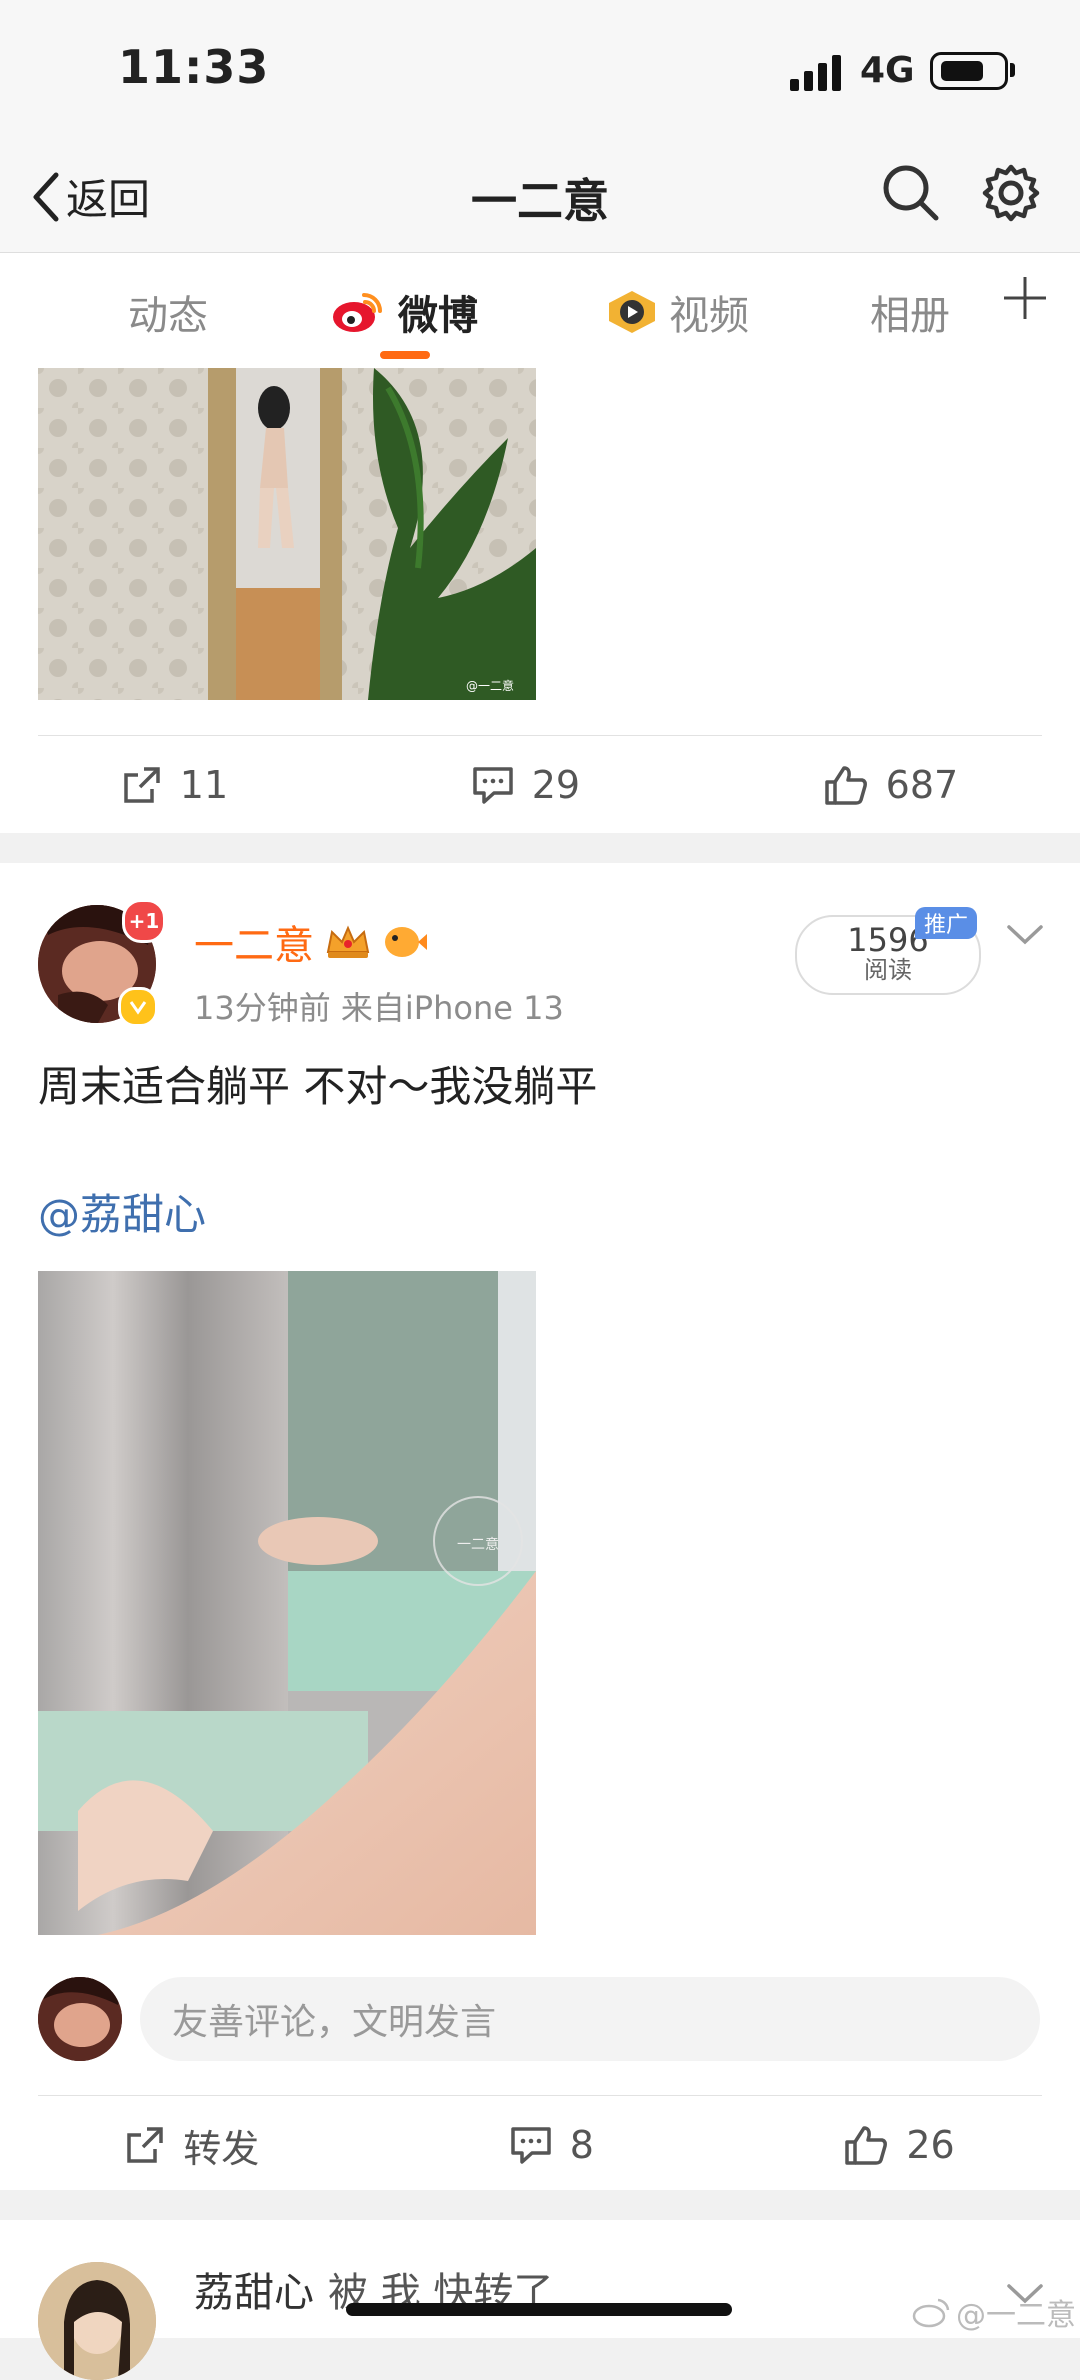 This screenshot has width=1080, height=2380. Describe the element at coordinates (539, 2309) in the screenshot. I see `home-indicator` at that location.